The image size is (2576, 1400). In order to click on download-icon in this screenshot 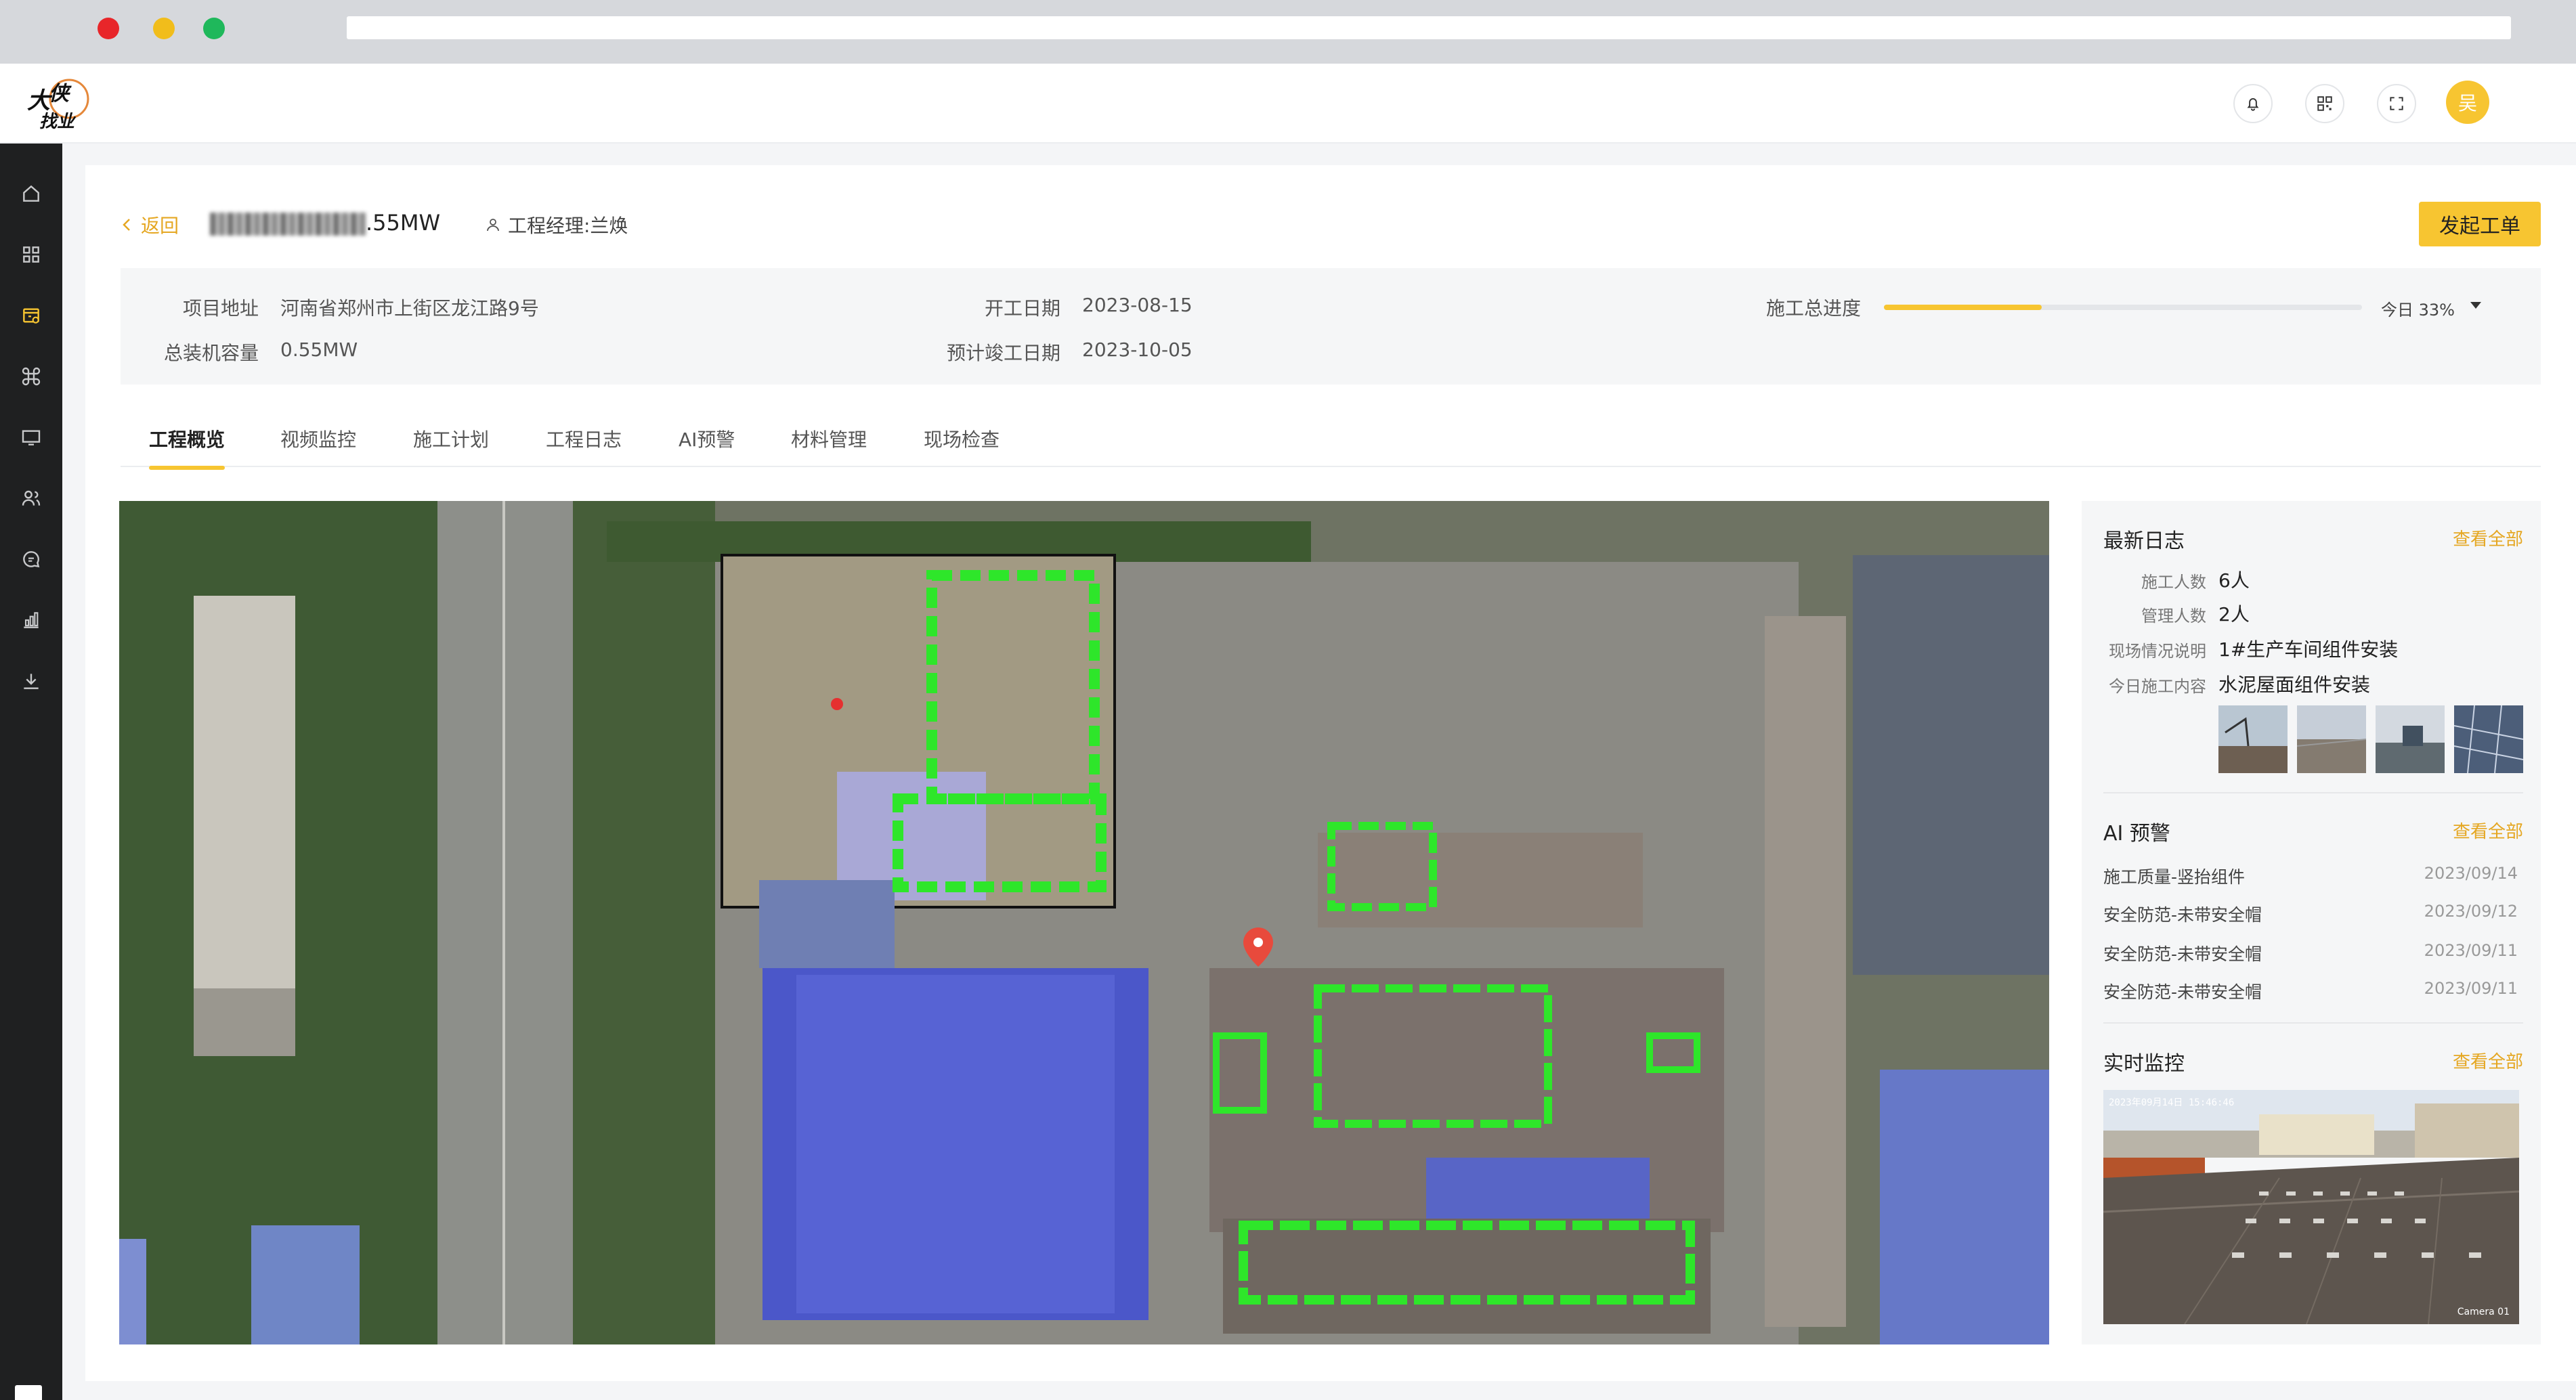, I will do `click(31, 681)`.